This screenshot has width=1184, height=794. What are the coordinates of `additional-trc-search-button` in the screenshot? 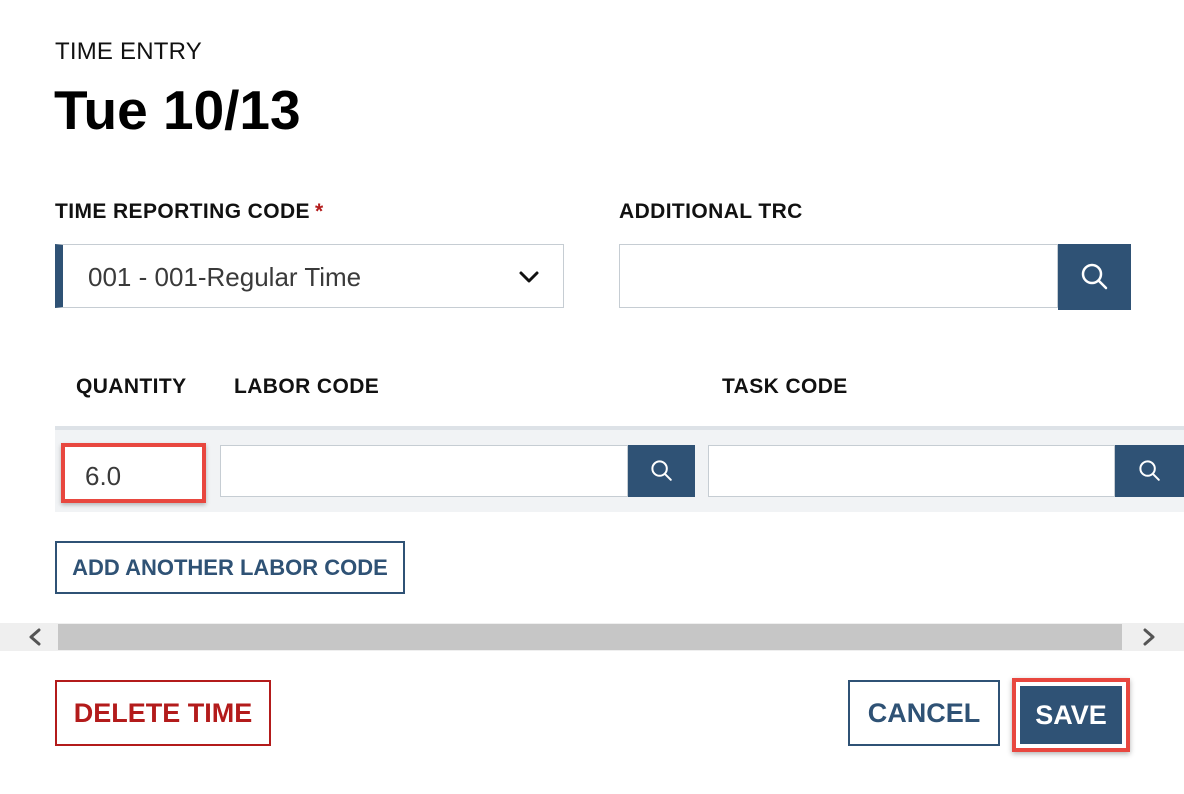 It's located at (1094, 277).